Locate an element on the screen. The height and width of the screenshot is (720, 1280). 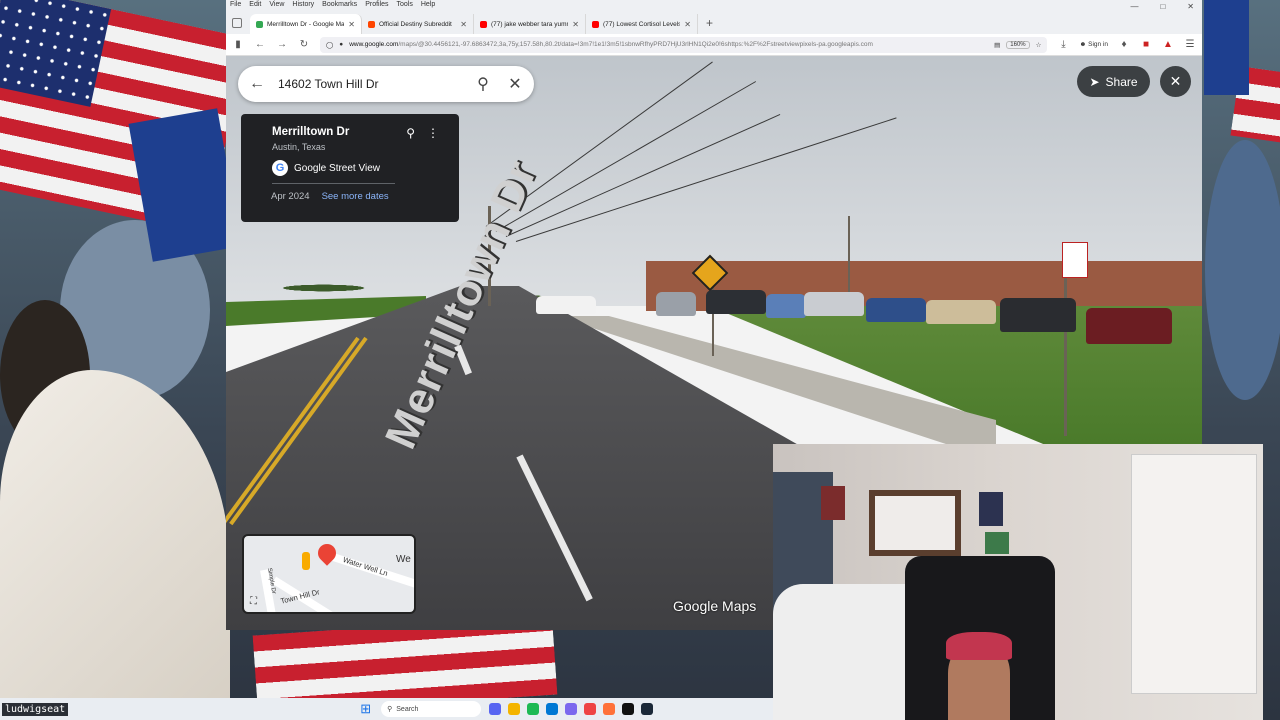
tab-title: (77) jake webber tara yummy react is located at coordinates (529, 24).